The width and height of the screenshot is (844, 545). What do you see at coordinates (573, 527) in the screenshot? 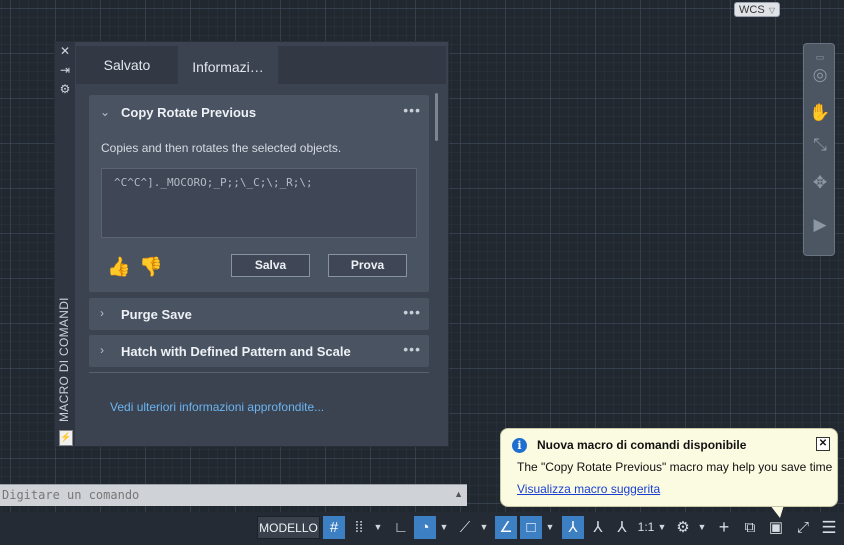
I see `annotation-visibility-icon: ⅄` at bounding box center [573, 527].